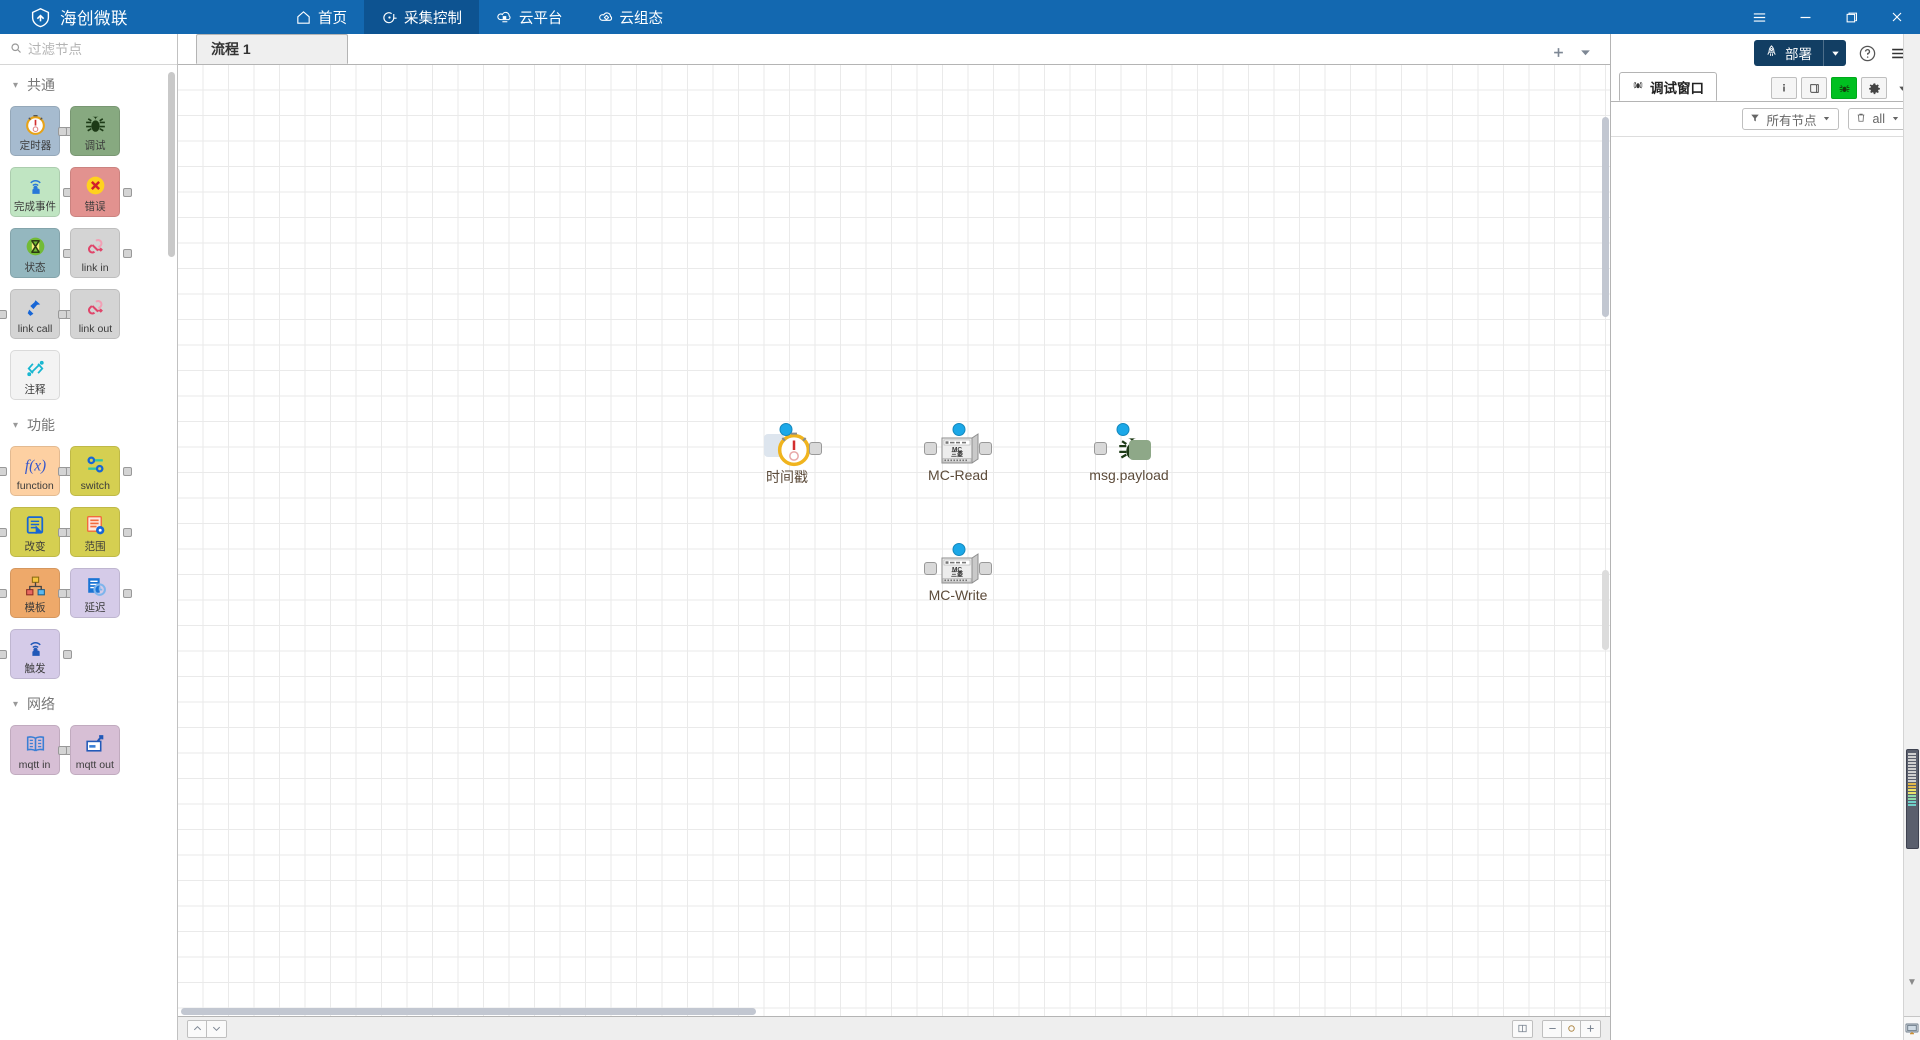 The image size is (1920, 1040). Describe the element at coordinates (41, 750) in the screenshot. I see `palette-node-mqtt-in: mqtt in` at that location.